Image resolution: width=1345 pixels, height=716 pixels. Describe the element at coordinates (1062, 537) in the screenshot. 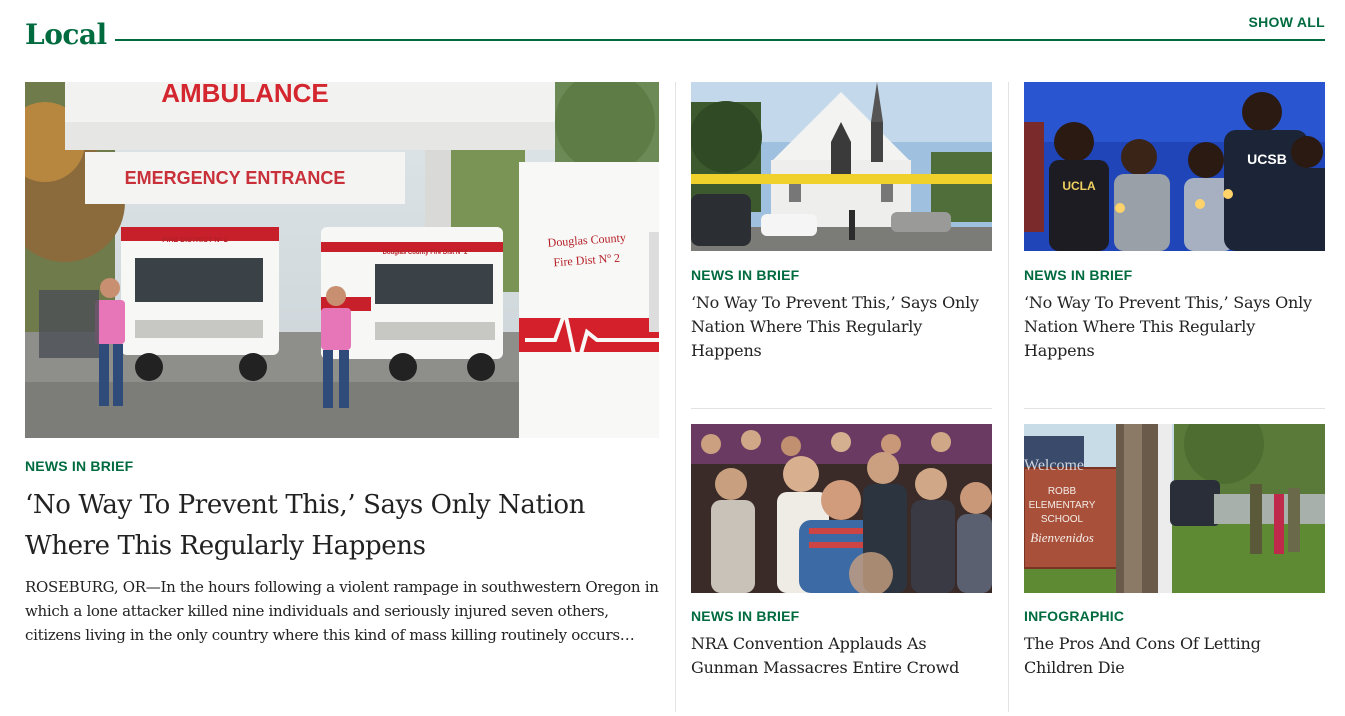

I see `image-sign-text: Bienvenidos` at that location.